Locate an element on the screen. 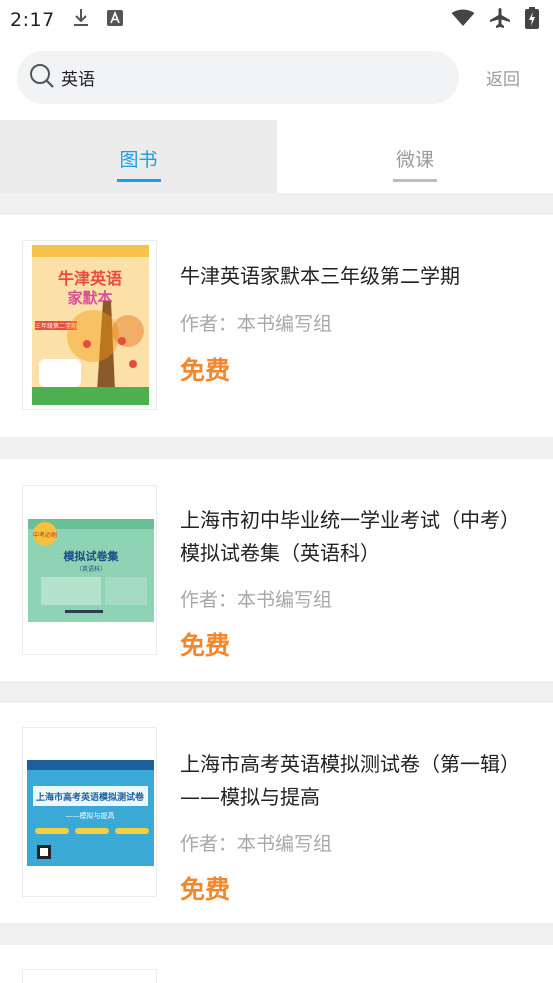 The width and height of the screenshot is (553, 983). search-input: 英语 is located at coordinates (238, 77).